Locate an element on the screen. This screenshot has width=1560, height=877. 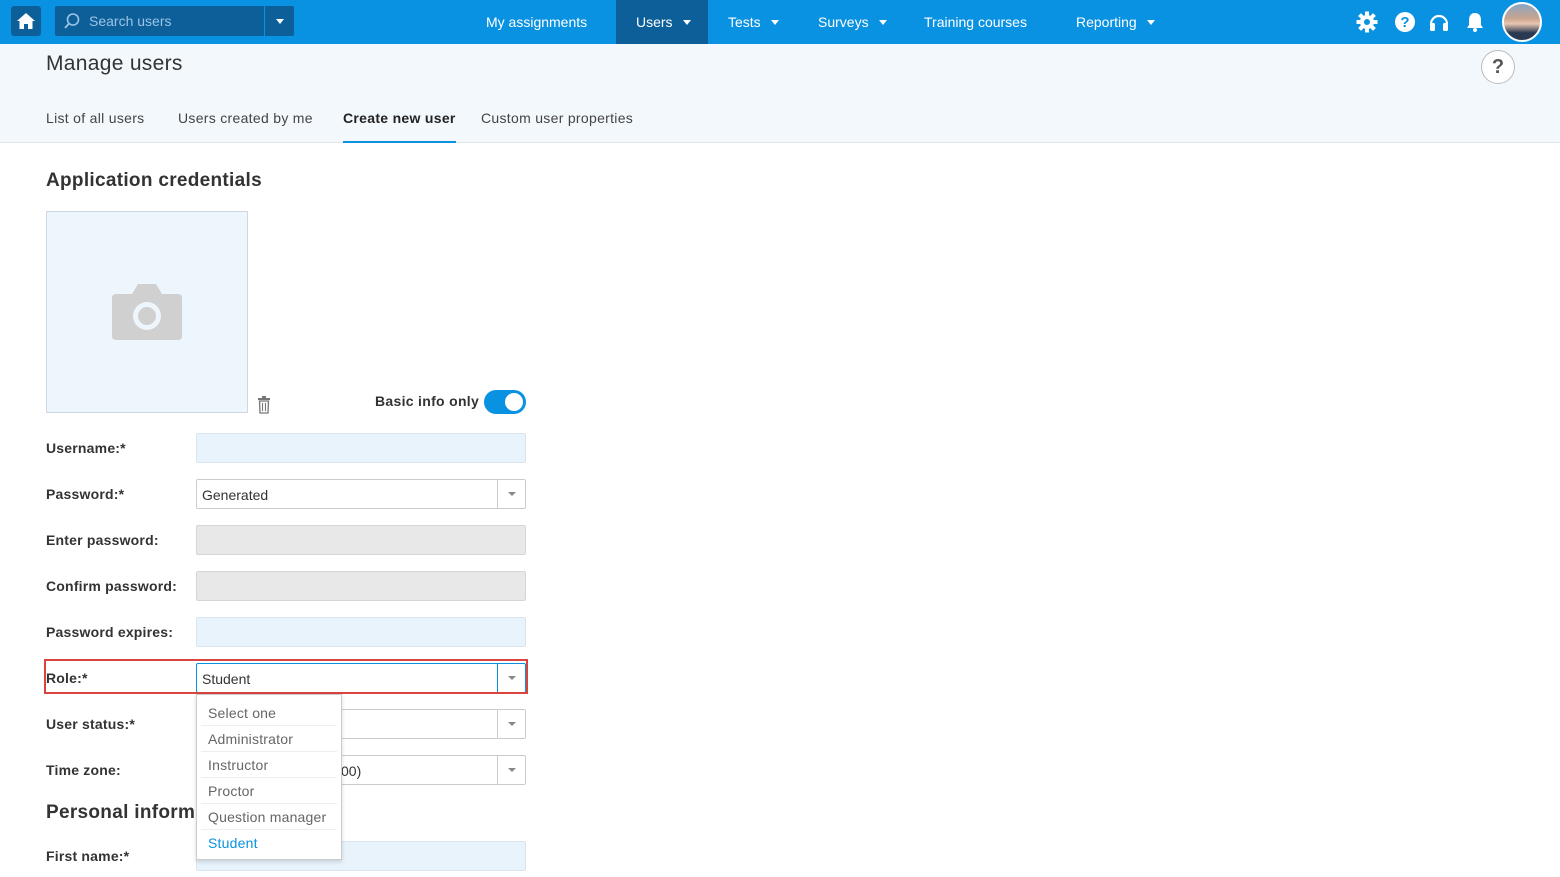
tab-list-of-all-users: List of all users is located at coordinates (95, 126).